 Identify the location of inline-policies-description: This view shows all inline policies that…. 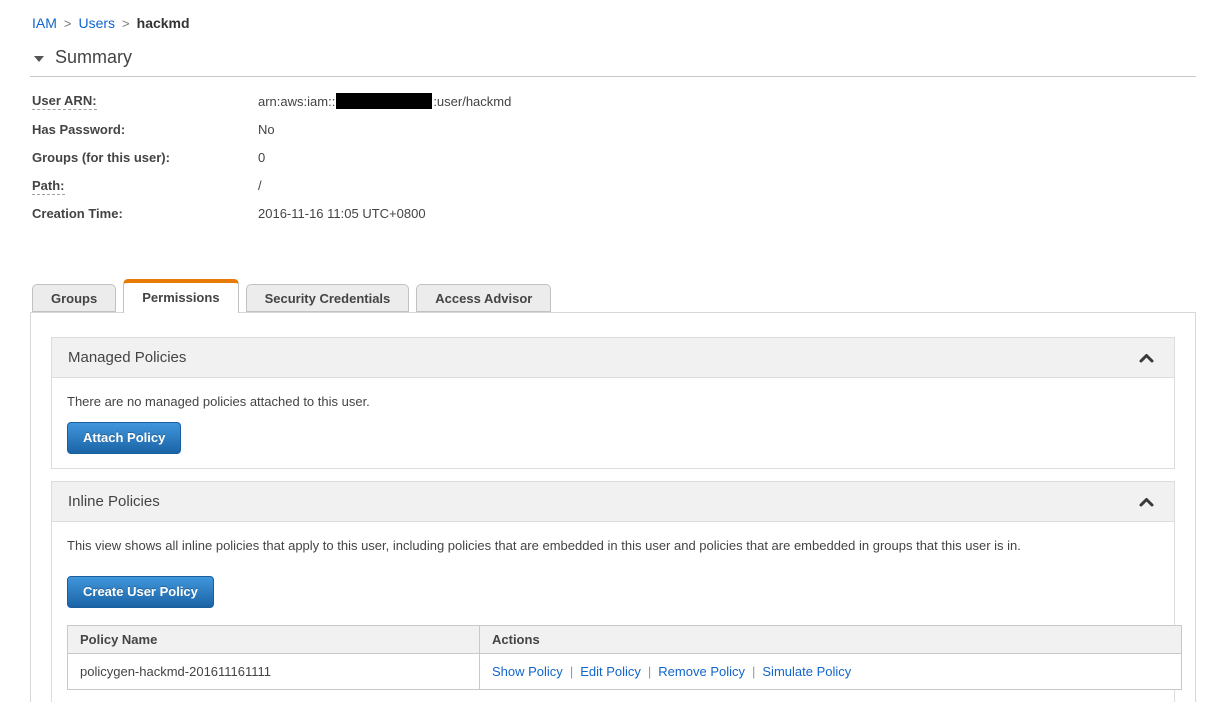
(544, 545).